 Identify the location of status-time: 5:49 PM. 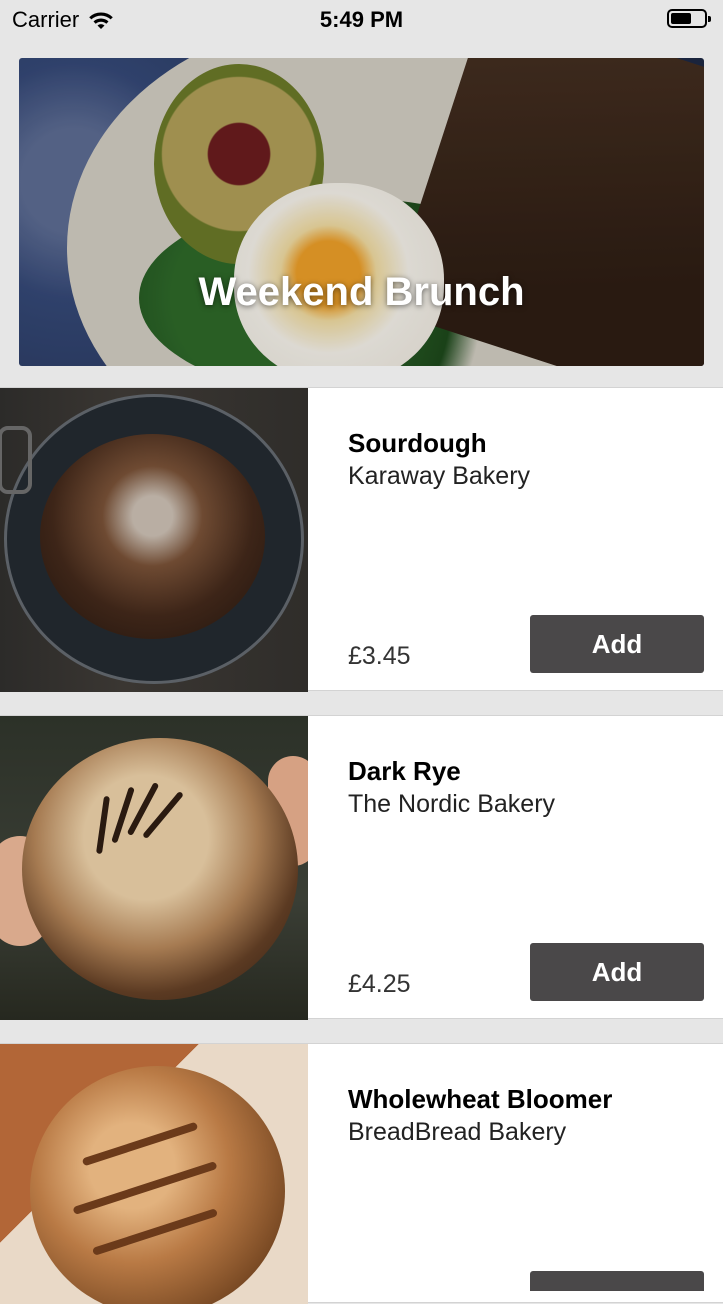
(361, 19).